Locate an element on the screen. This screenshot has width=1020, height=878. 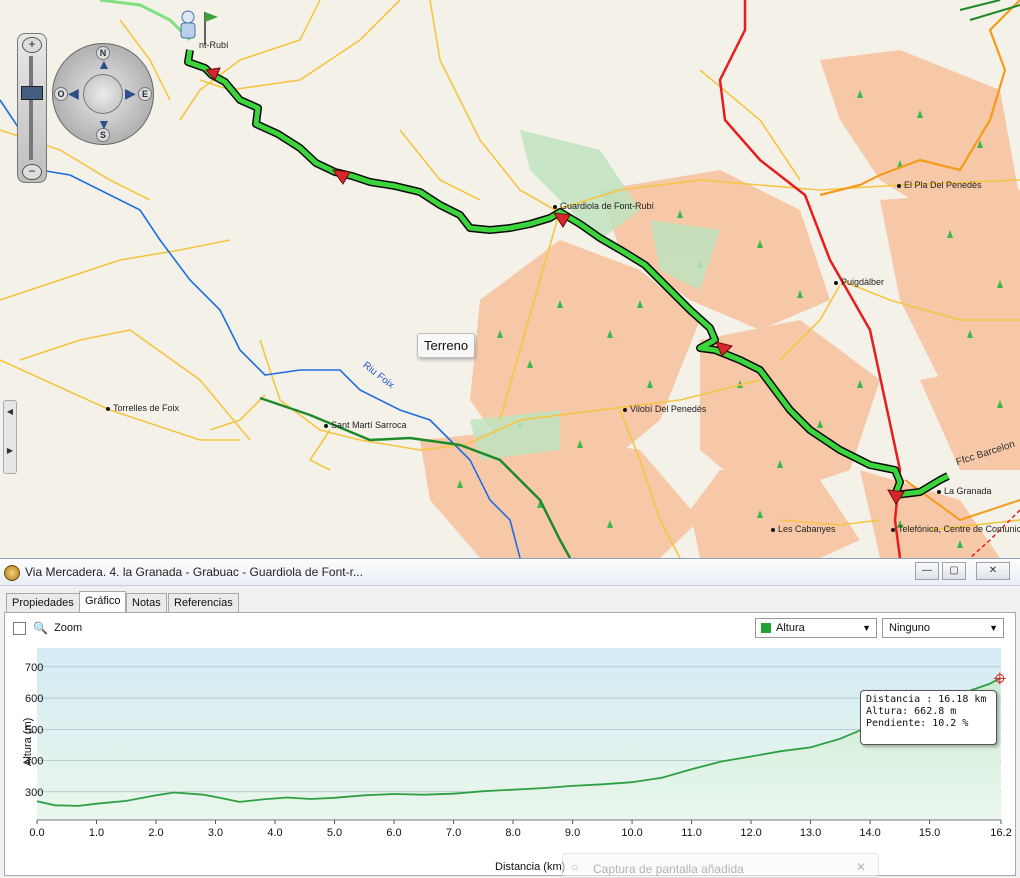
arrow-down-icon: ▼ is located at coordinates (104, 124).